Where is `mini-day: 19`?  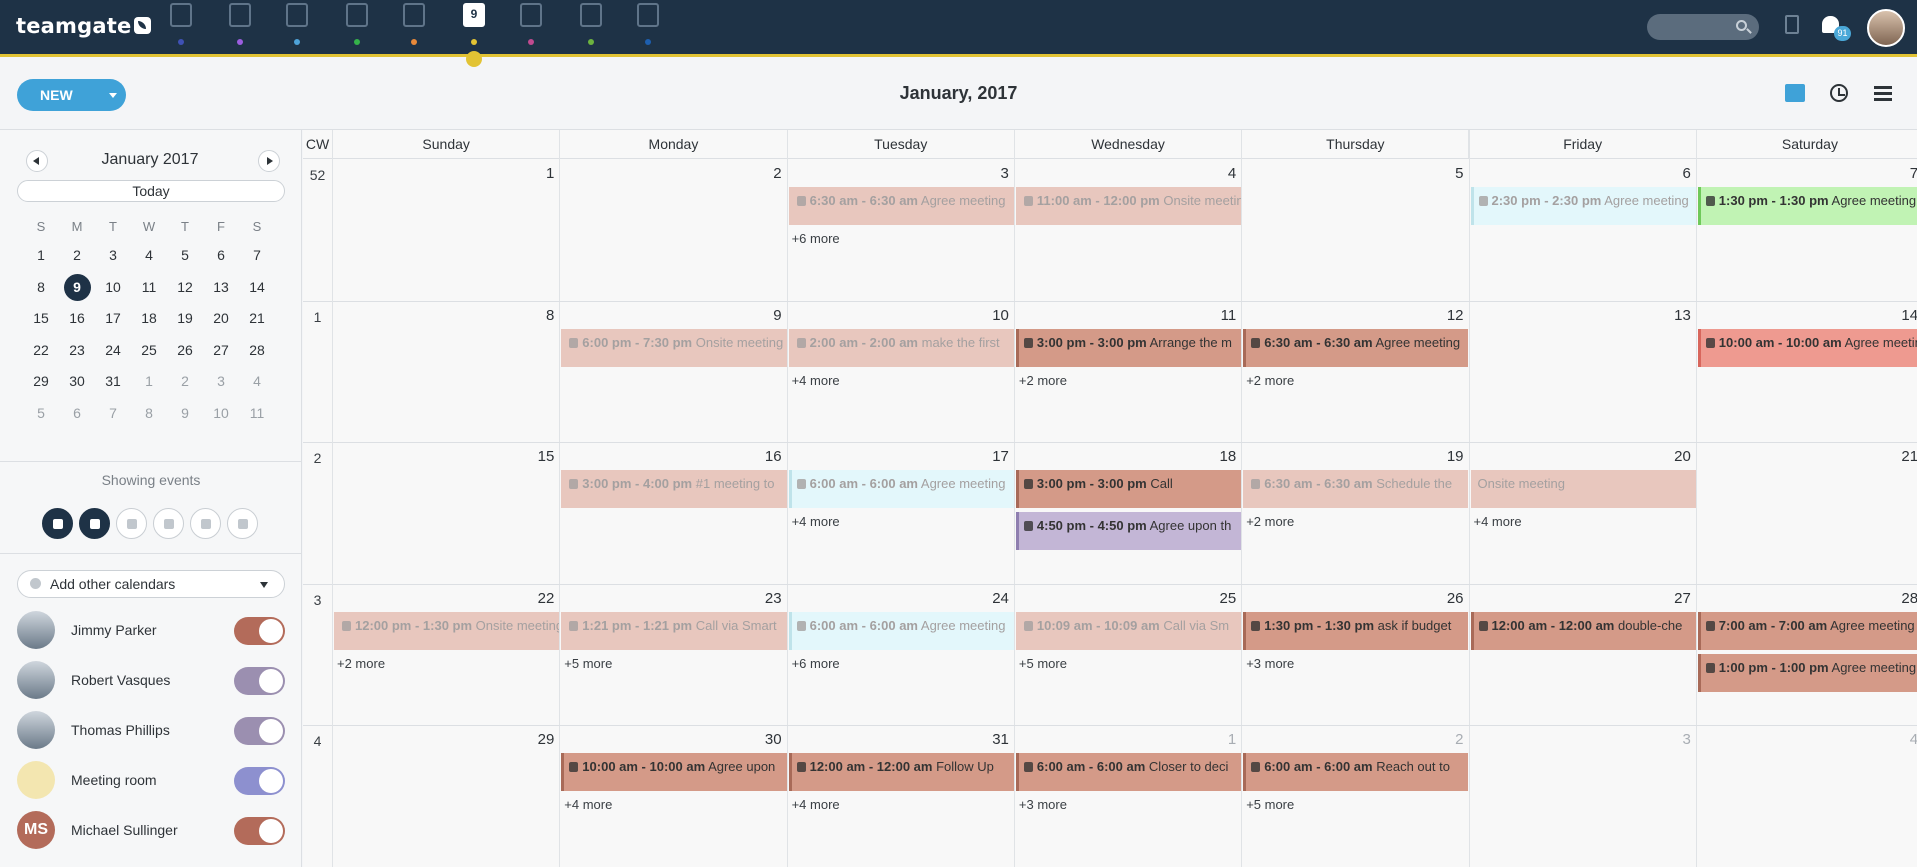
mini-day: 19 is located at coordinates (185, 319).